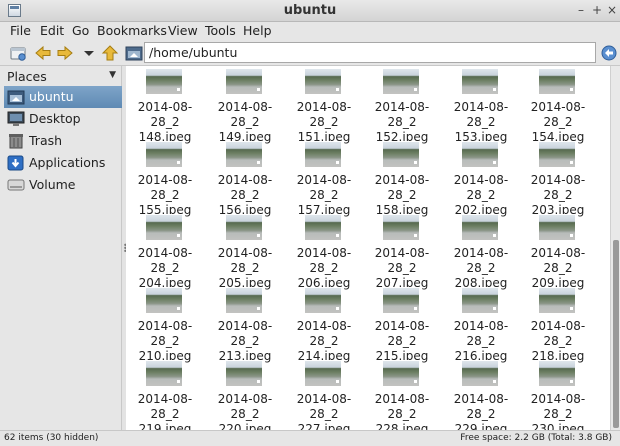 The height and width of the screenshot is (446, 620). I want to click on window-title: ubuntu, so click(310, 10).